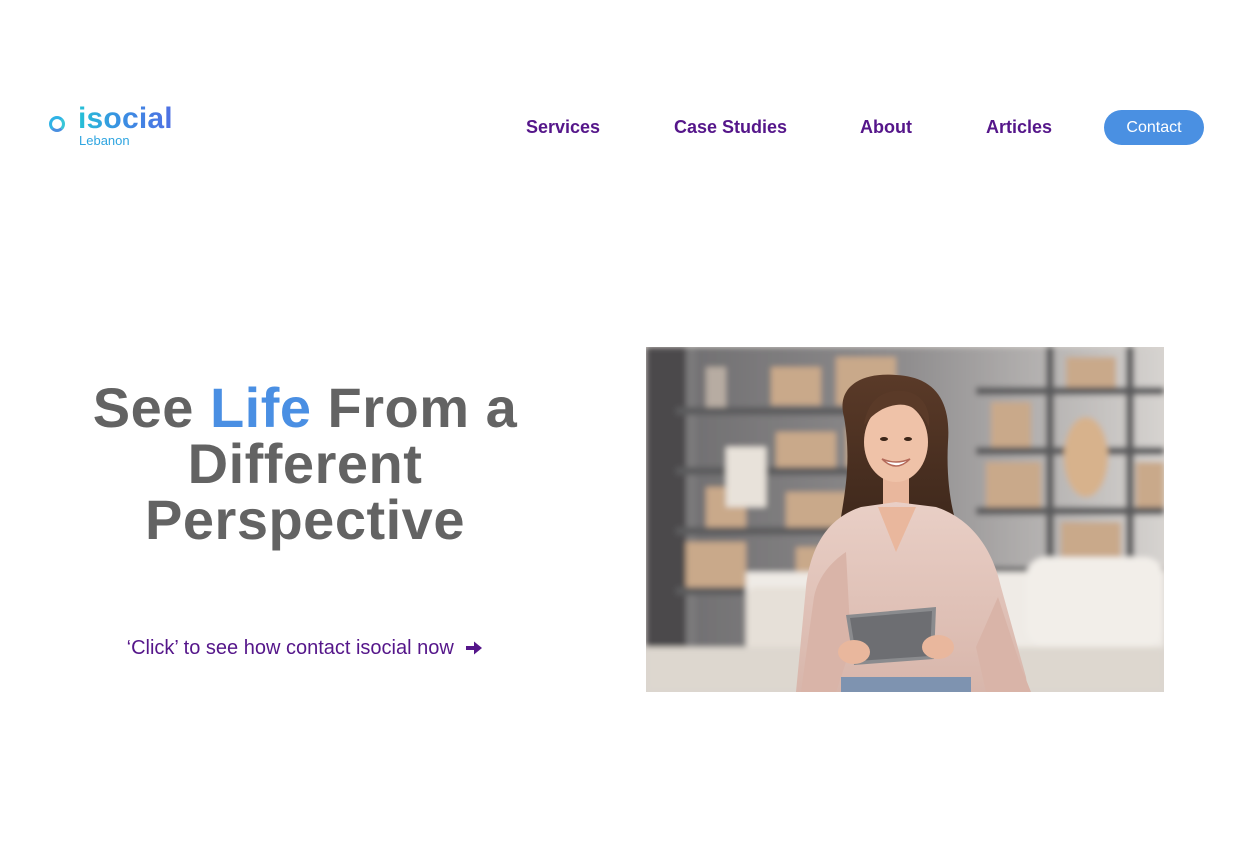 The image size is (1255, 862). I want to click on hero-text: See Life From a Different Perspective, so click(305, 464).